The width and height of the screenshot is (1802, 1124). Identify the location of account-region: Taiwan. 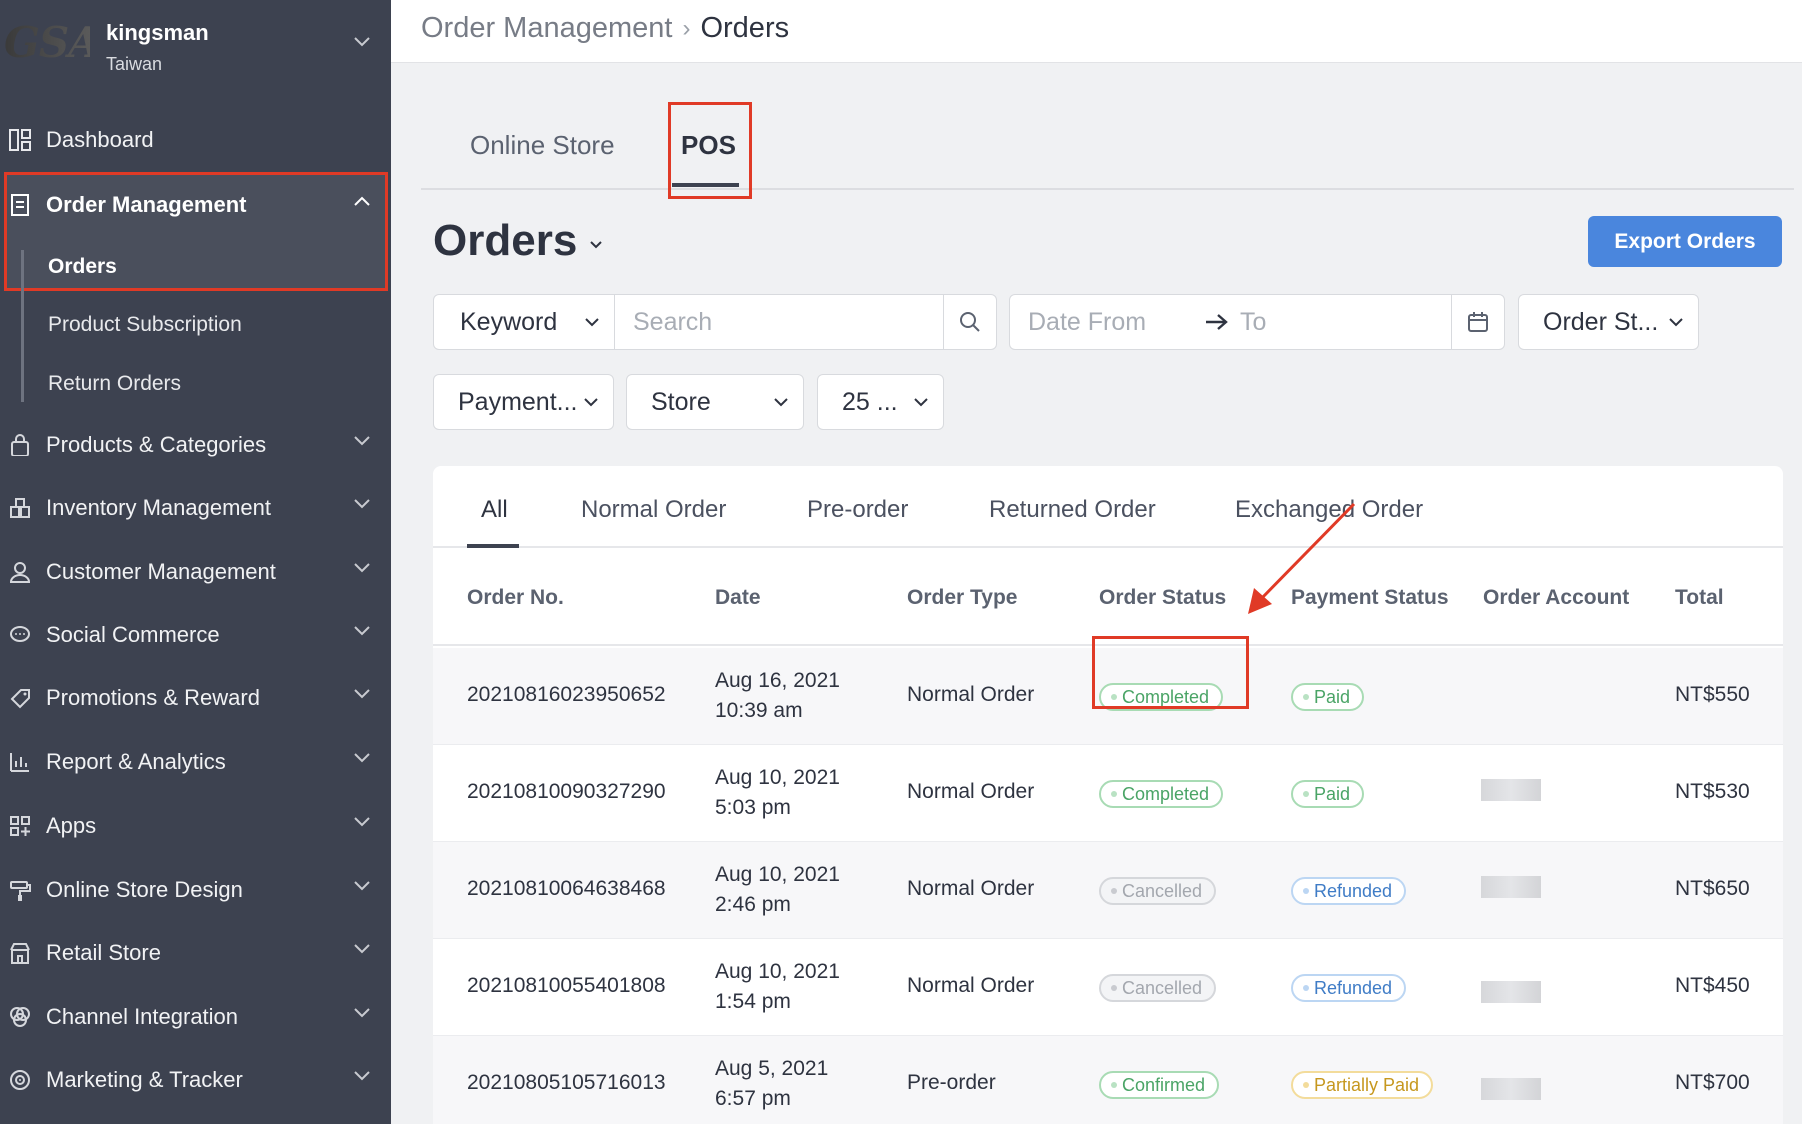
(134, 64).